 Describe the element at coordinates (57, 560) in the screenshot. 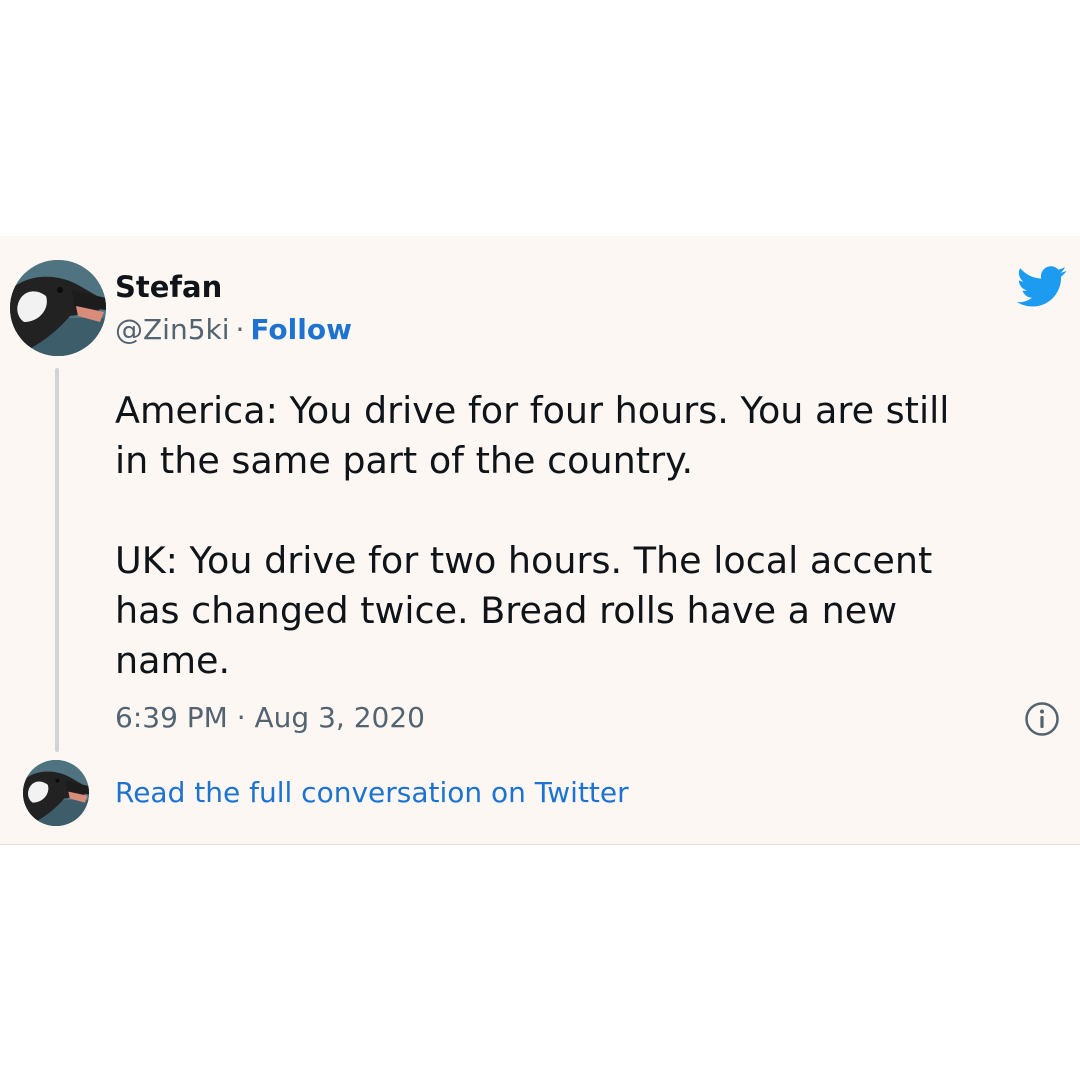

I see `thread-line` at that location.